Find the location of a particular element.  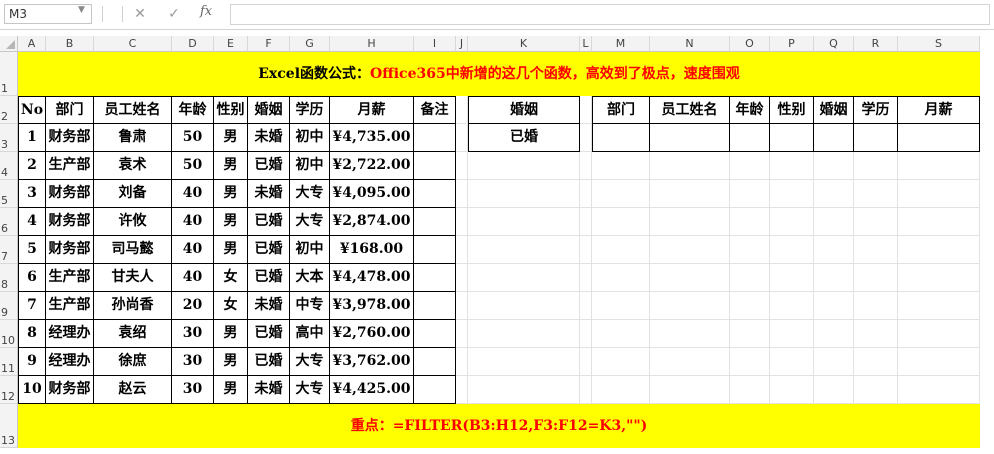

main-header-cell: 月薪 is located at coordinates (372, 110).